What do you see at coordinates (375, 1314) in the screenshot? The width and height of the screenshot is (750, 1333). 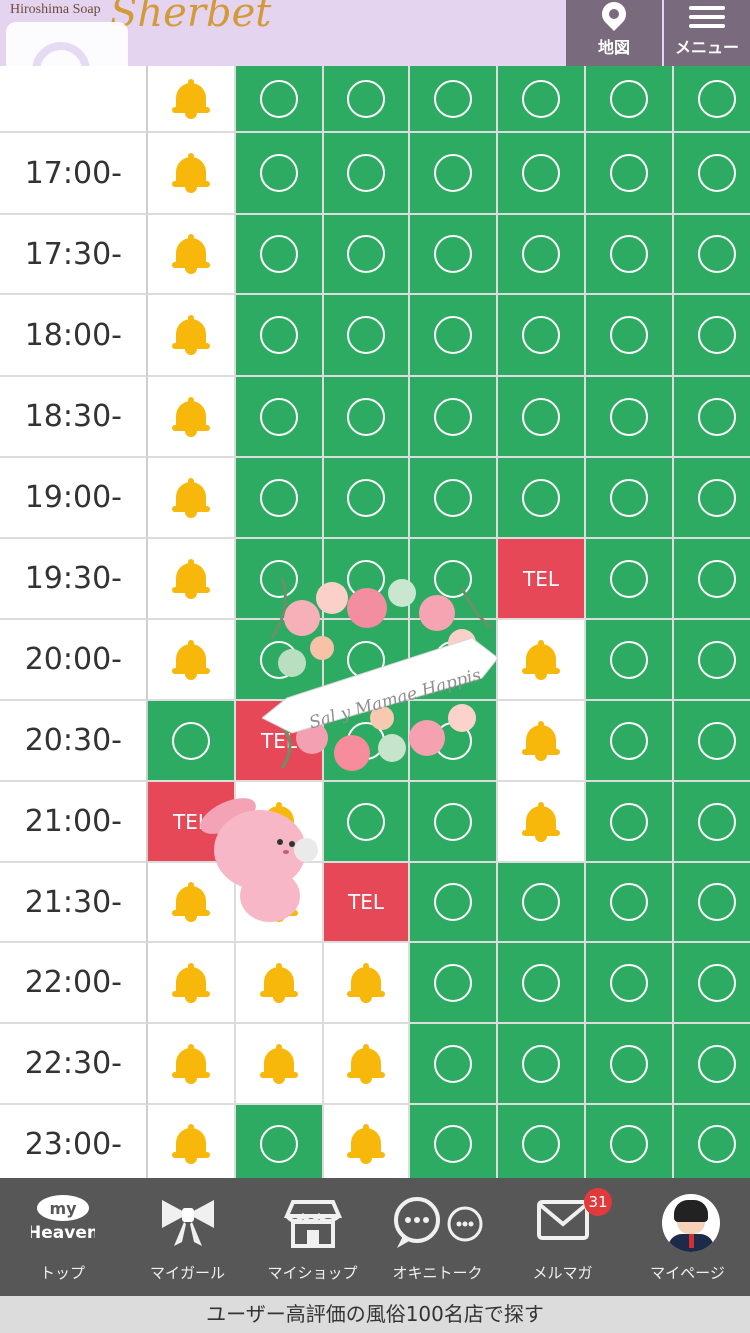 I see `search-top-shops-banner: ユーザー高評価の風俗100名店で探す` at bounding box center [375, 1314].